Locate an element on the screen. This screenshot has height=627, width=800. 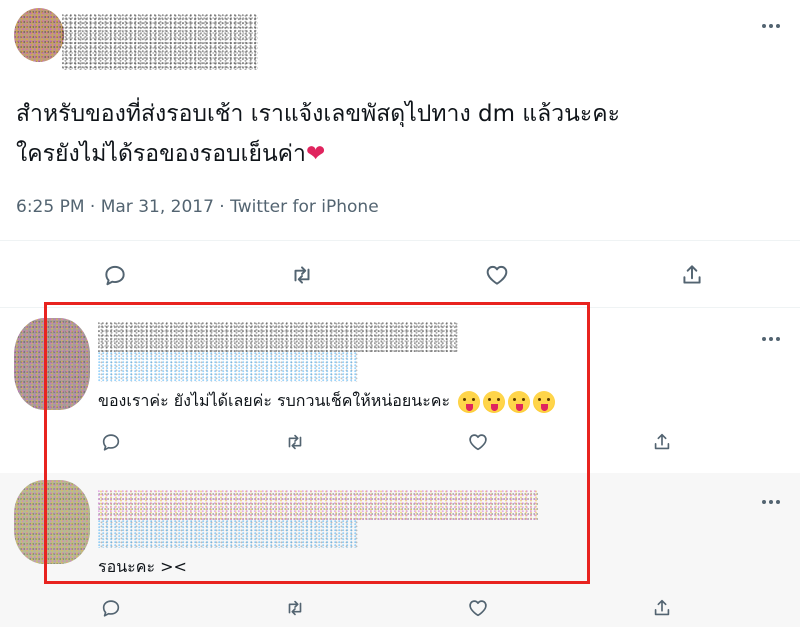
reply-1-more-button is located at coordinates (771, 339).